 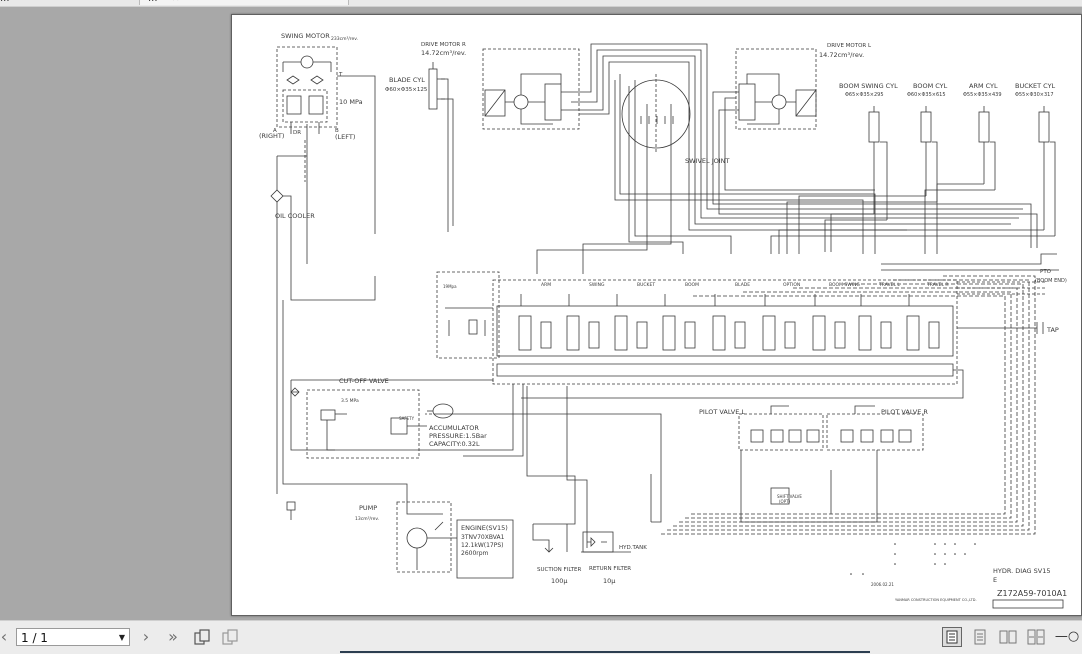 What do you see at coordinates (271, 136) in the screenshot?
I see `swing-port-a-dir: (RIGHT)` at bounding box center [271, 136].